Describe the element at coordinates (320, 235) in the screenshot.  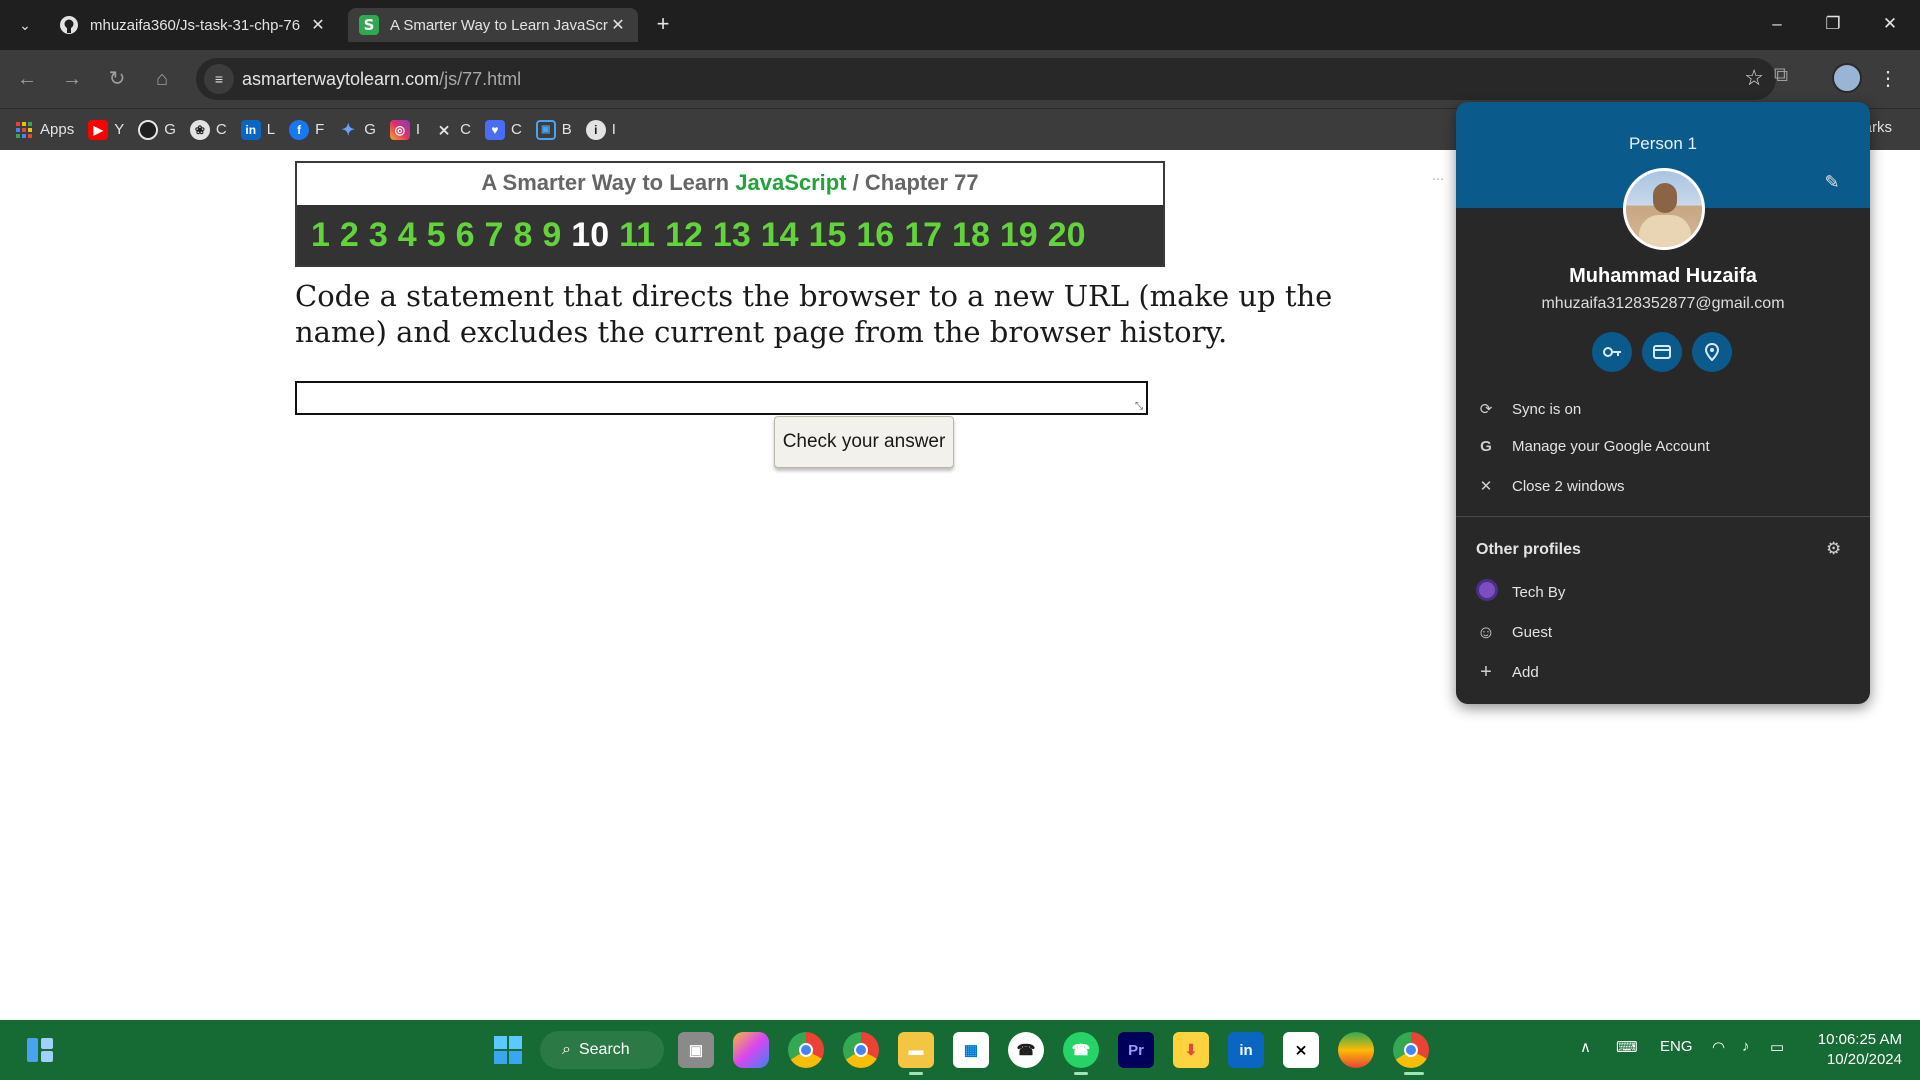
I see `exercise-number-link: 1` at that location.